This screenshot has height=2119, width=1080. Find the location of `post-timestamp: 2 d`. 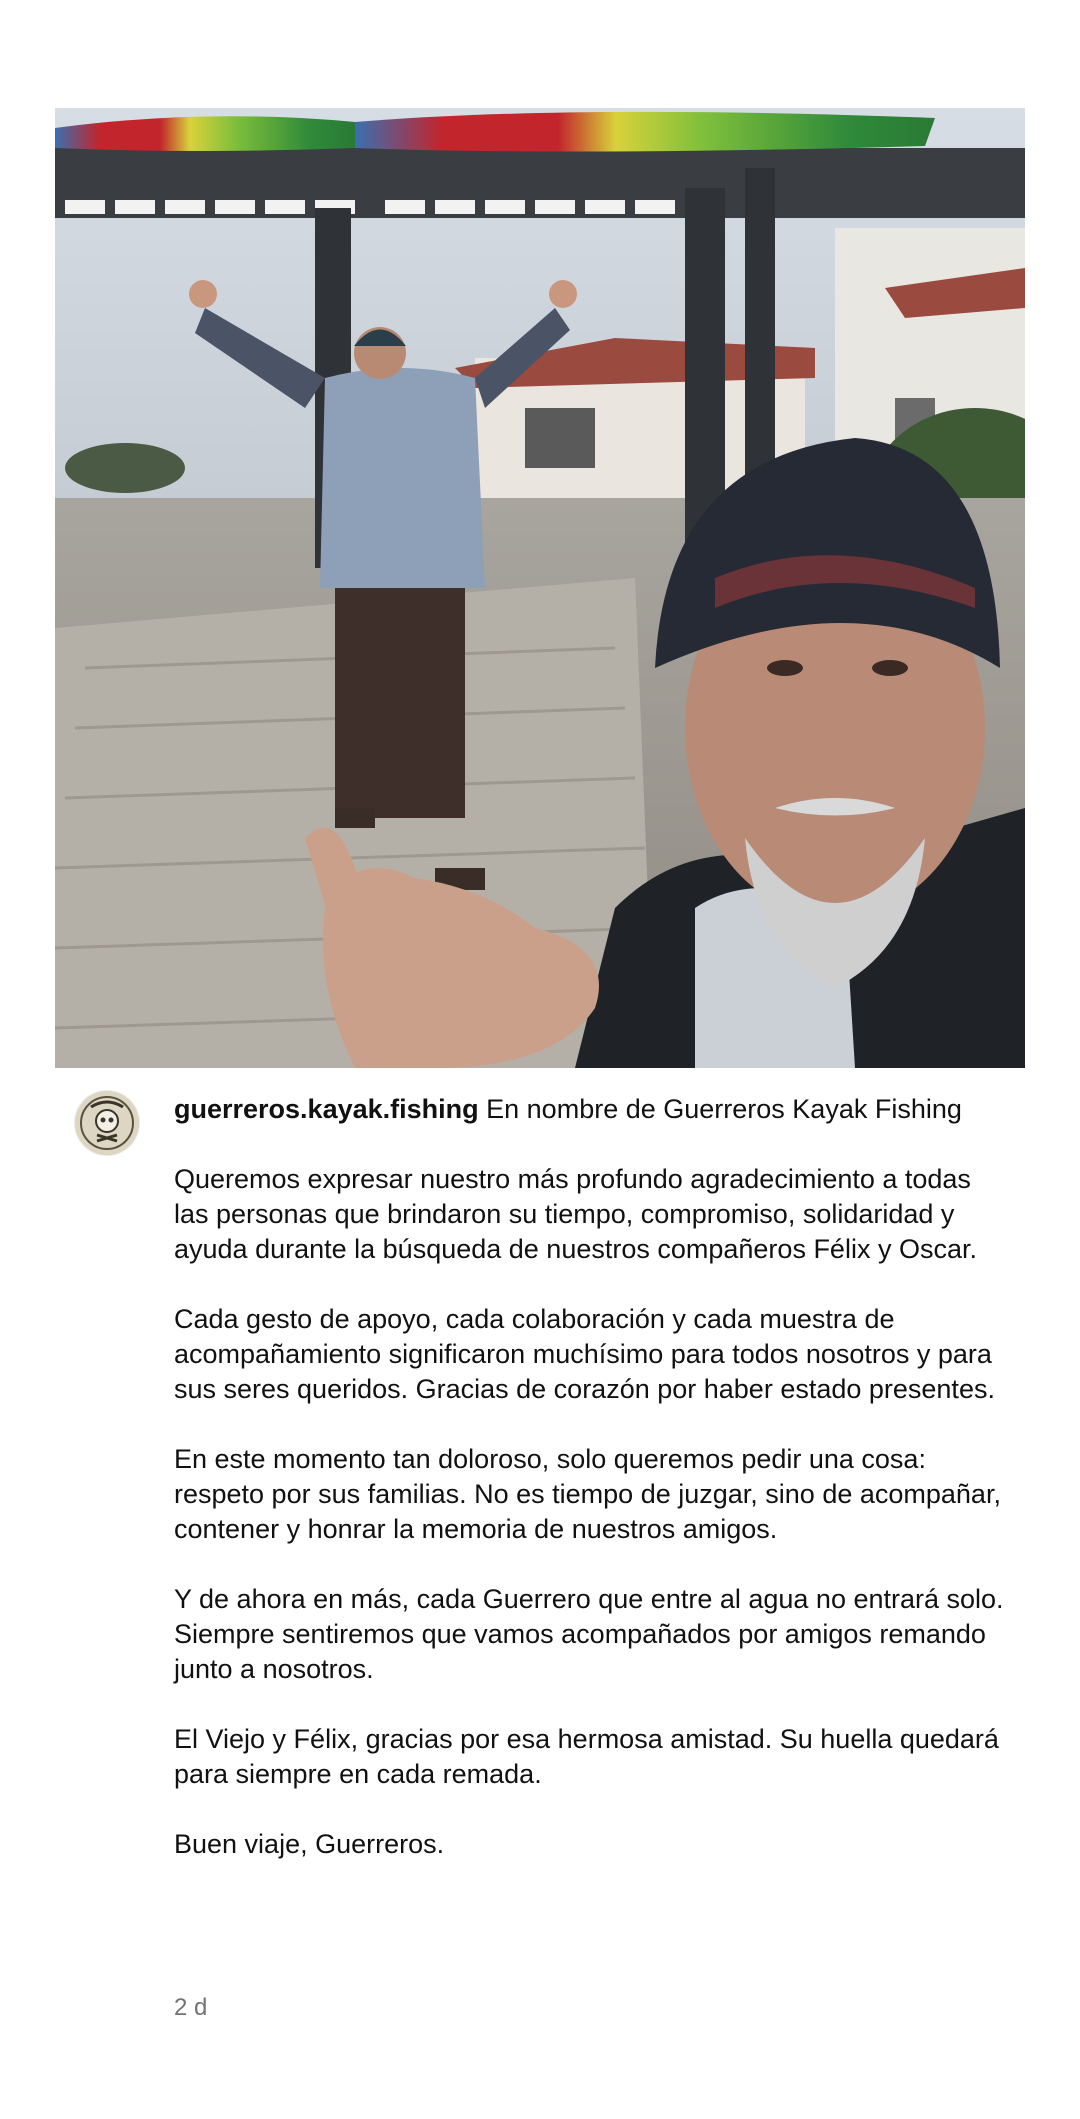

post-timestamp: 2 d is located at coordinates (190, 2008).